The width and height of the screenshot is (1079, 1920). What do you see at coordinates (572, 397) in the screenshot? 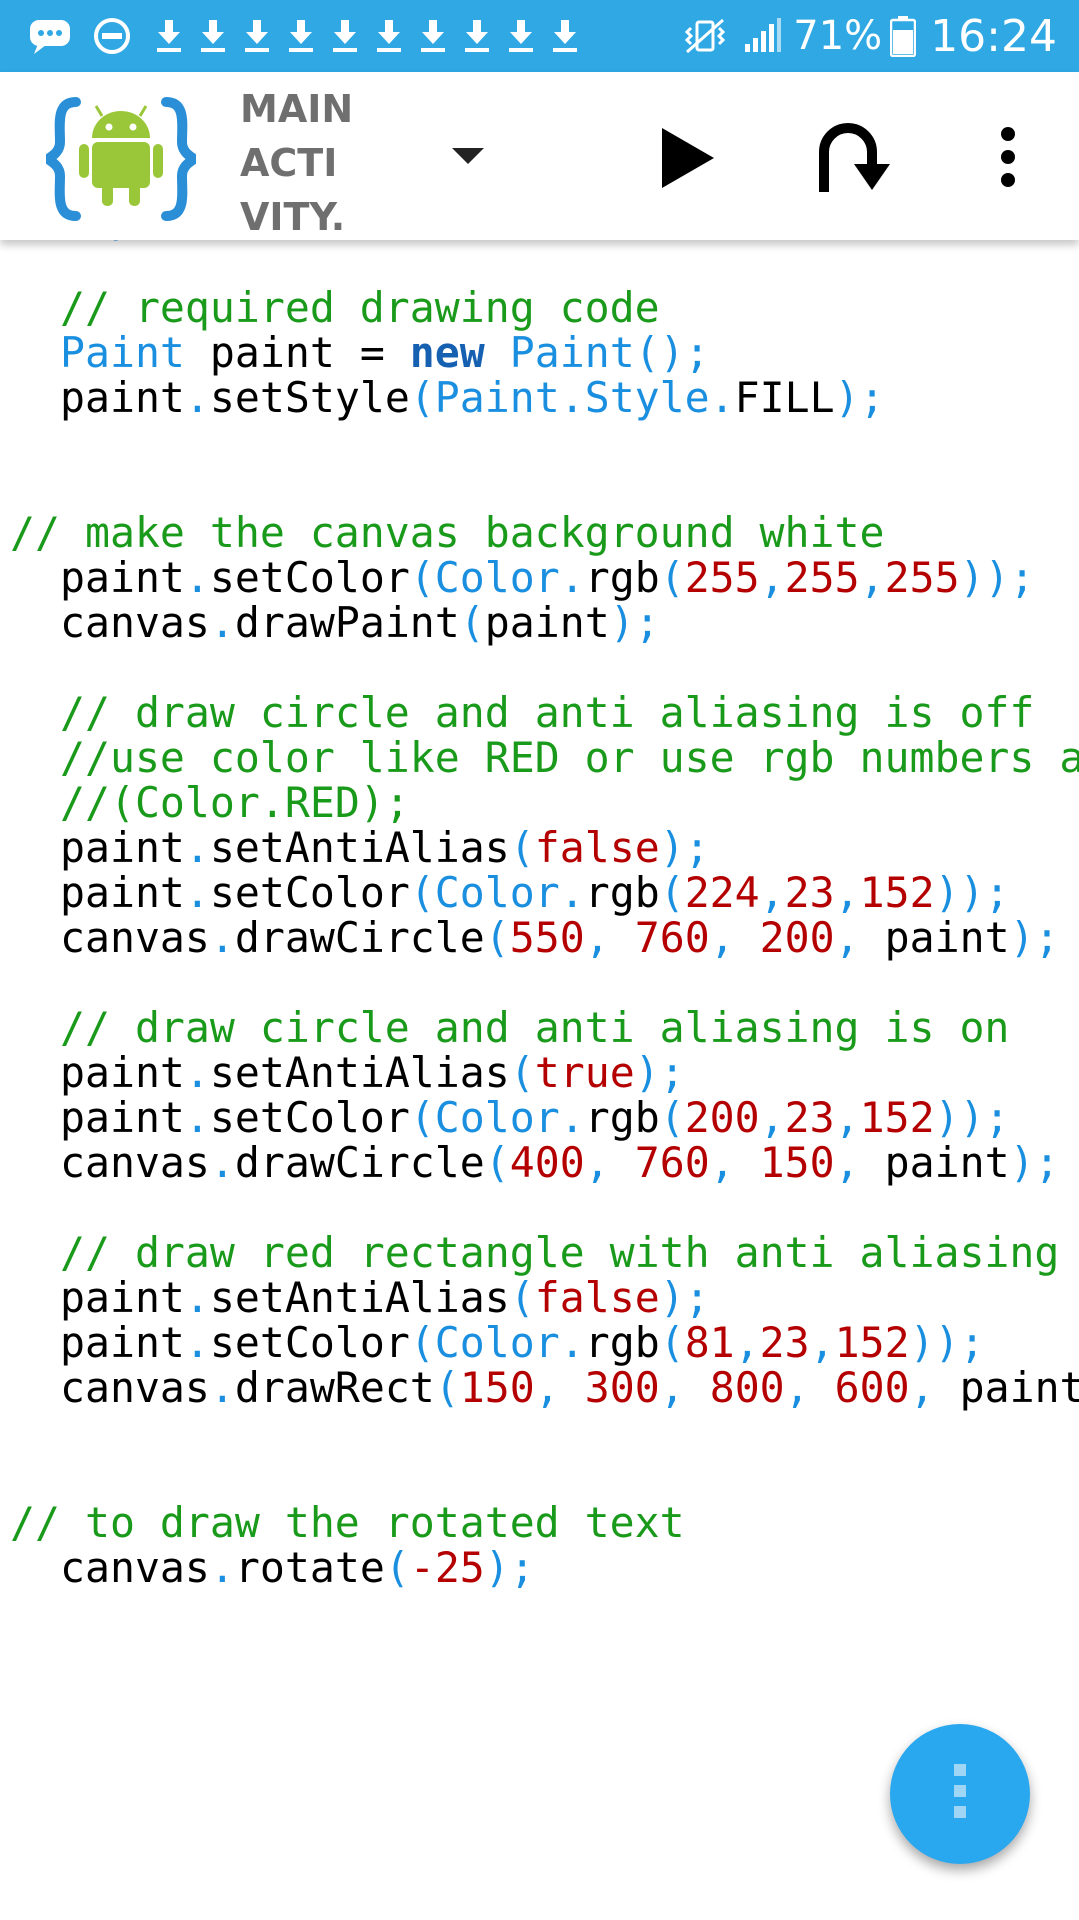
I see `code-token: (Paint.Style.` at bounding box center [572, 397].